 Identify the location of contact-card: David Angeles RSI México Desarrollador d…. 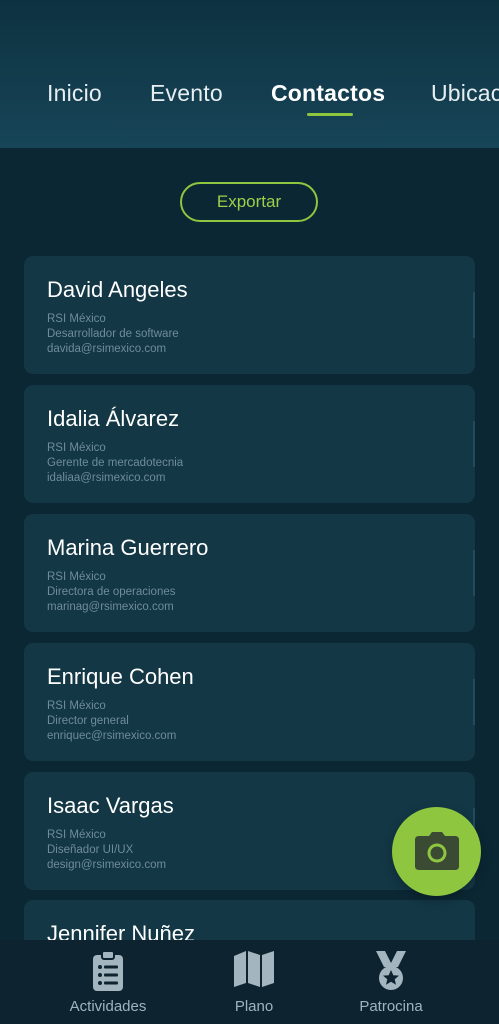
(249, 315).